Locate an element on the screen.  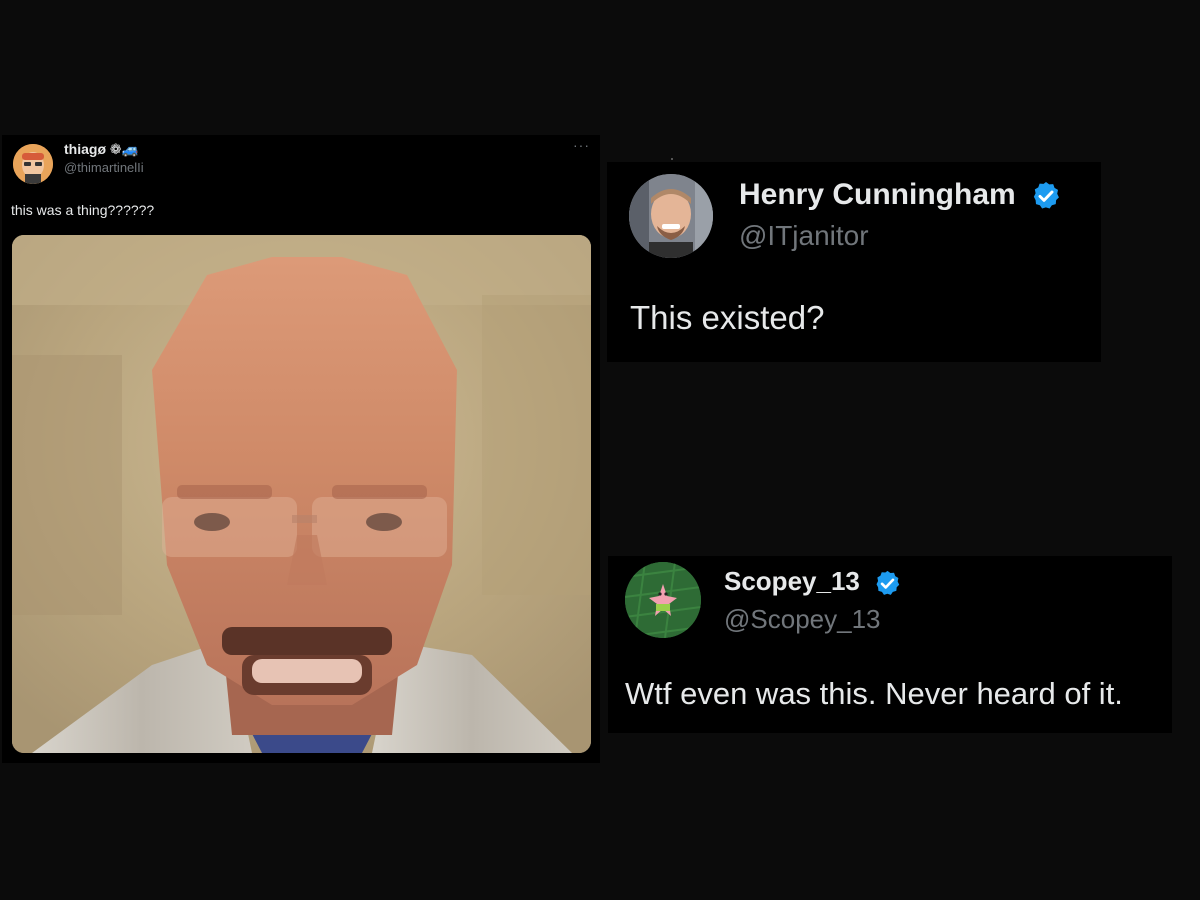
reply-handle: @Scopey_13 is located at coordinates (802, 619).